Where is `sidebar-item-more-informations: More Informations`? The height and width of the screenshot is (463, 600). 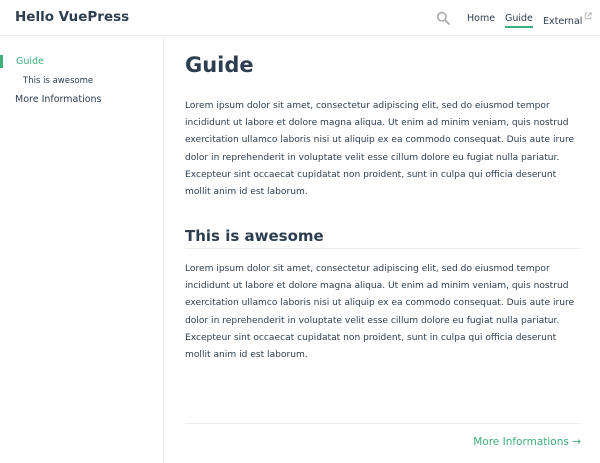
sidebar-item-more-informations: More Informations is located at coordinates (58, 99).